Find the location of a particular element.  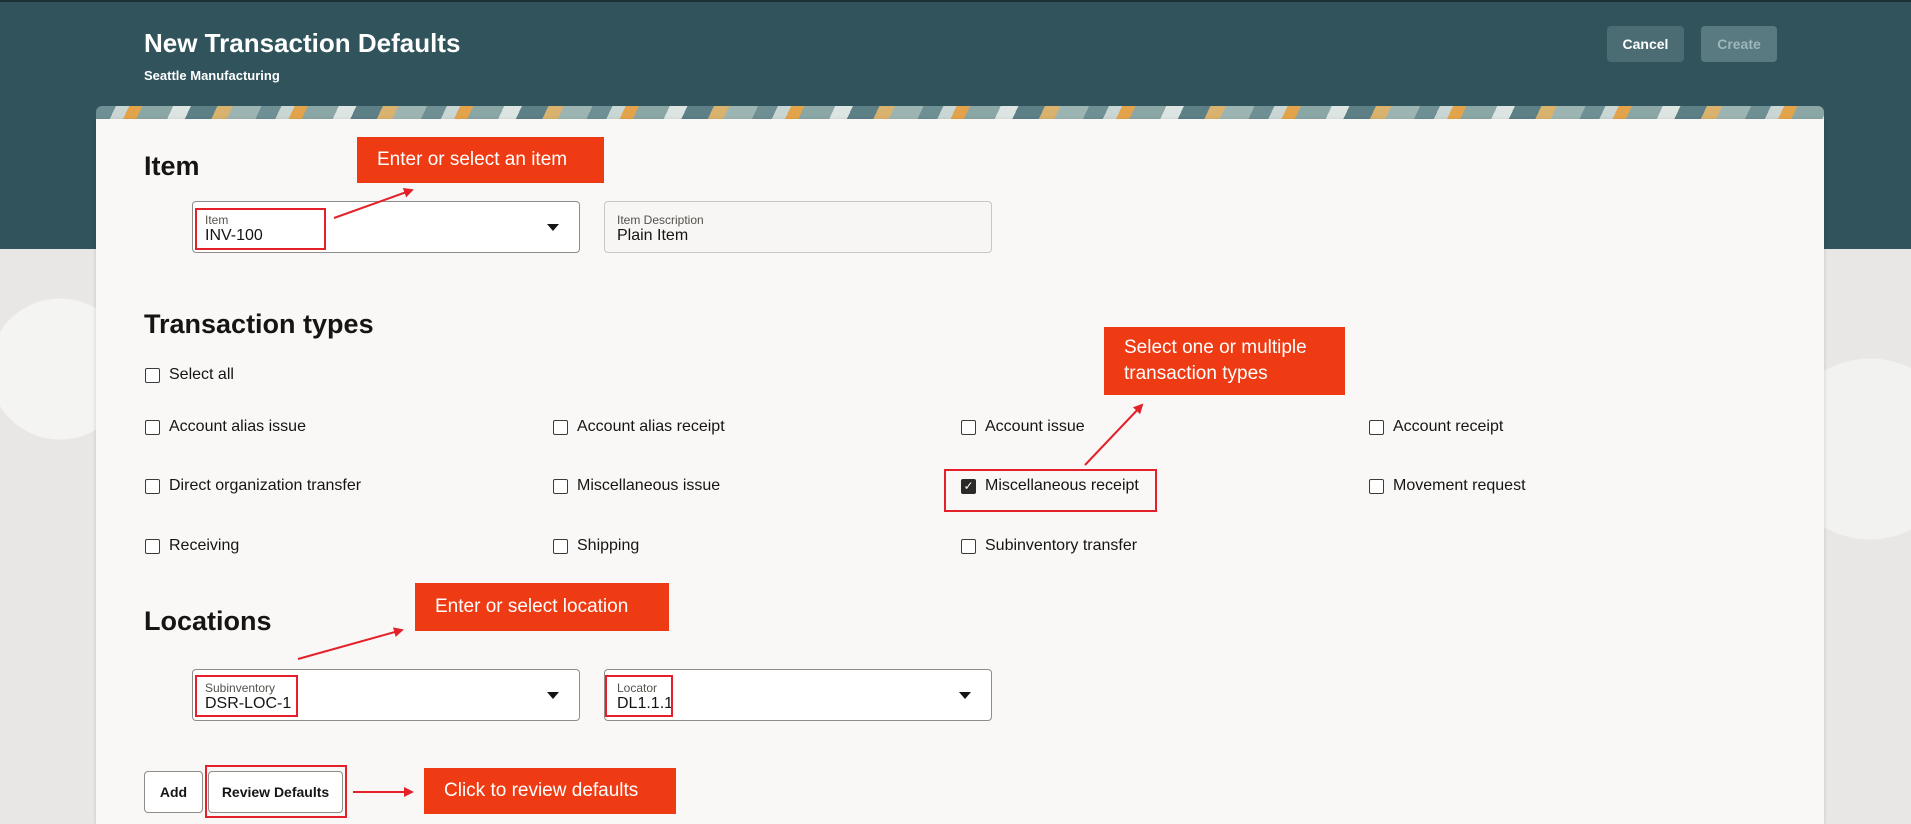

page-subtitle: Seattle Manufacturing is located at coordinates (212, 75).